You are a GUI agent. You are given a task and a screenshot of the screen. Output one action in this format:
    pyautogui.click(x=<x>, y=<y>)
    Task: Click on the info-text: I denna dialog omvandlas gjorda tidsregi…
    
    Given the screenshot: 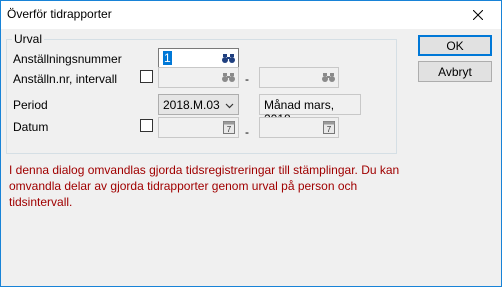 What is the action you would take?
    pyautogui.click(x=204, y=186)
    